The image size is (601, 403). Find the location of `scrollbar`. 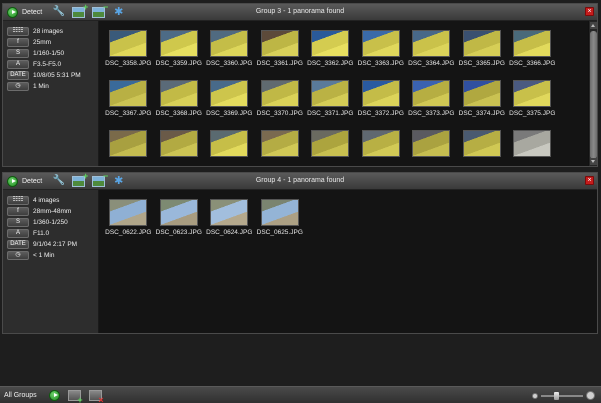

scrollbar is located at coordinates (592, 93).